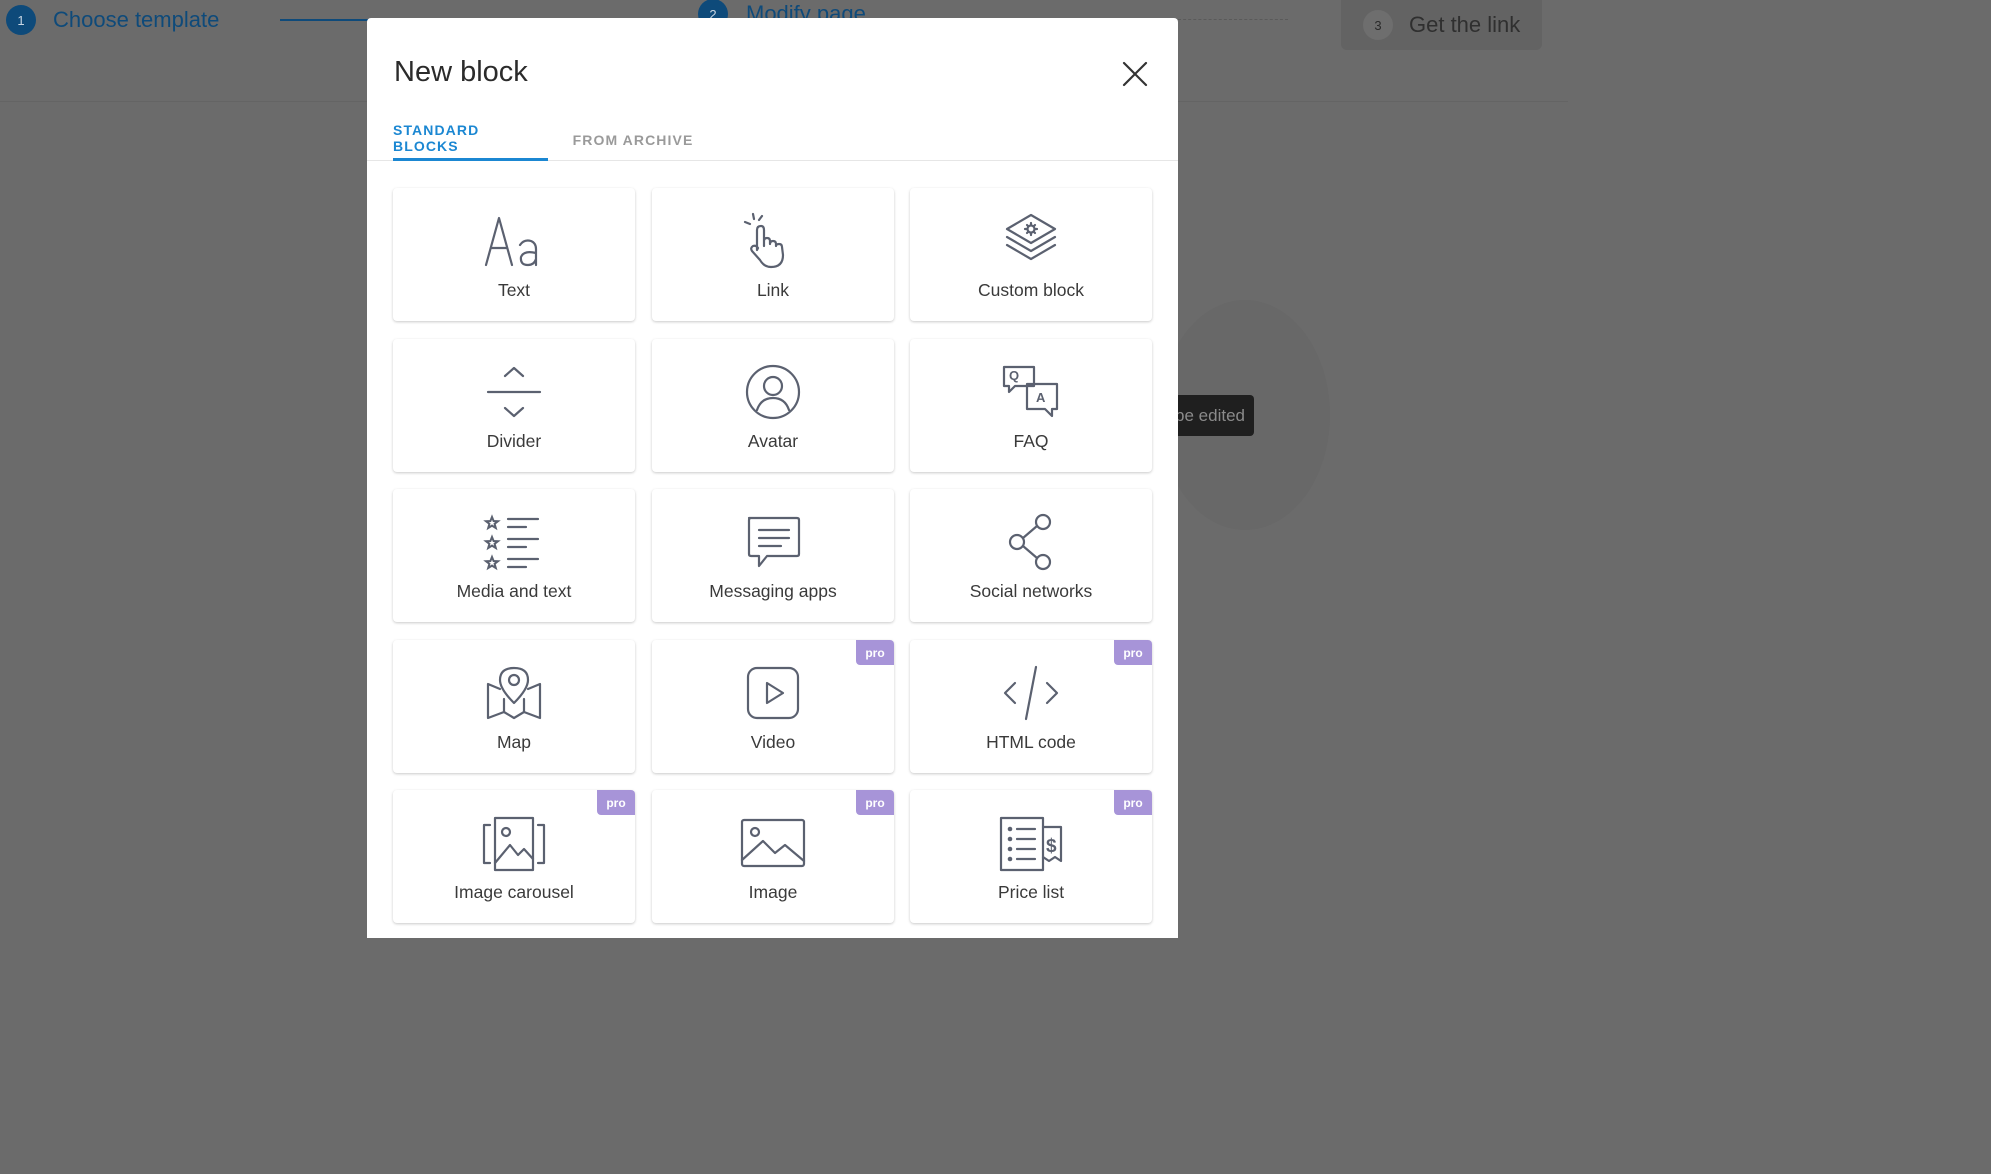 Image resolution: width=1991 pixels, height=1174 pixels. I want to click on block-card-link: Link, so click(773, 254).